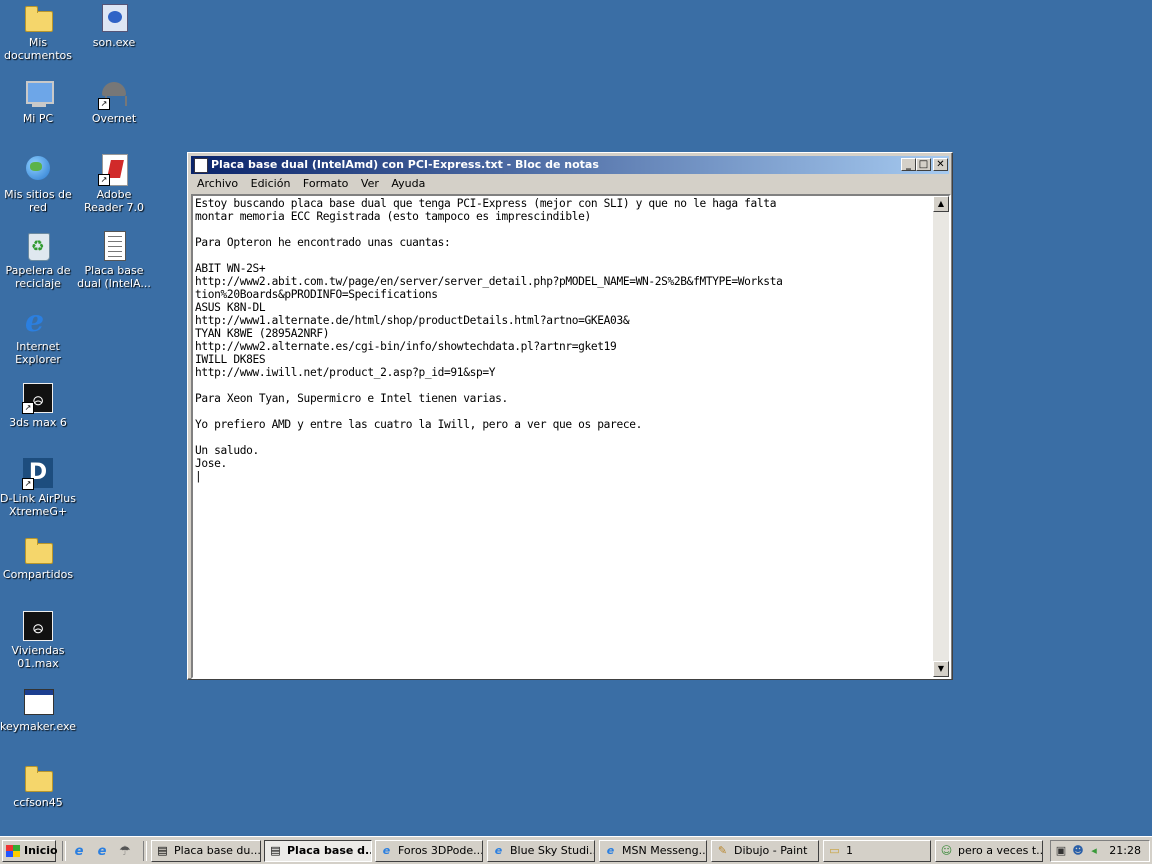 Image resolution: width=1152 pixels, height=864 pixels. Describe the element at coordinates (38, 201) in the screenshot. I see `desktop-icon-label: Mis sitios de red` at that location.